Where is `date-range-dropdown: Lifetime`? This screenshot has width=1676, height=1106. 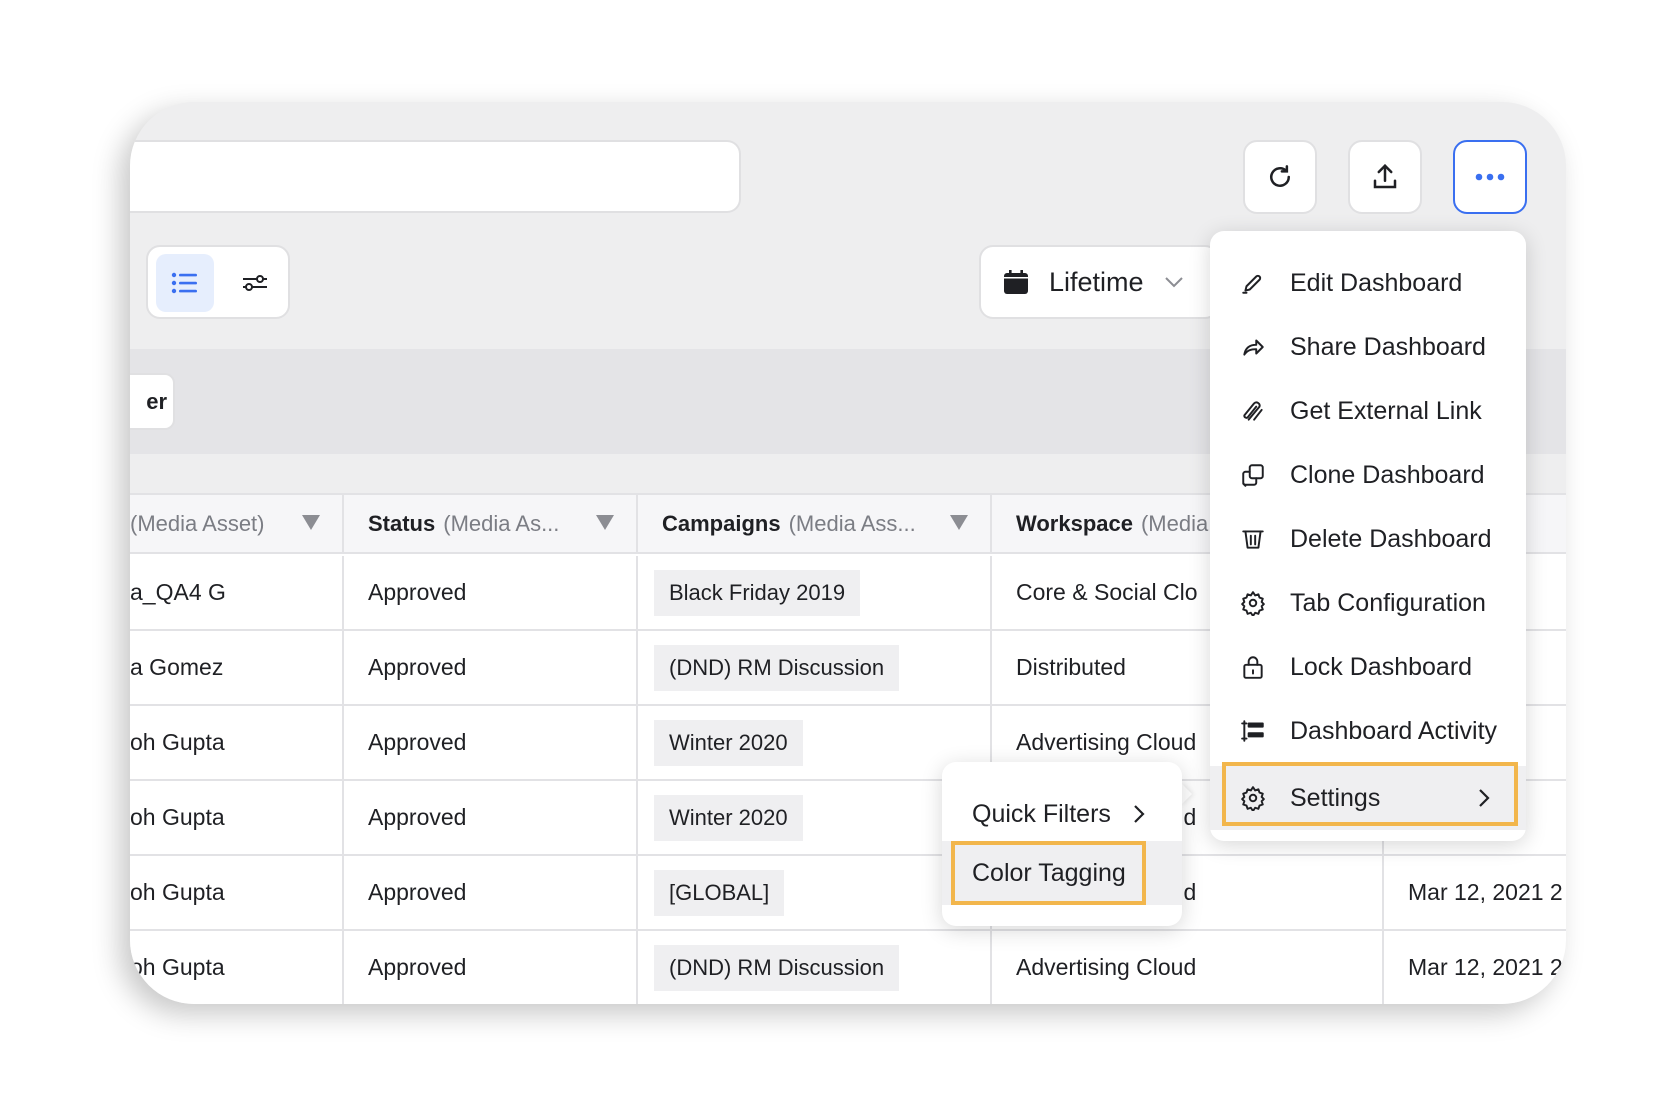 date-range-dropdown: Lifetime is located at coordinates (1099, 282).